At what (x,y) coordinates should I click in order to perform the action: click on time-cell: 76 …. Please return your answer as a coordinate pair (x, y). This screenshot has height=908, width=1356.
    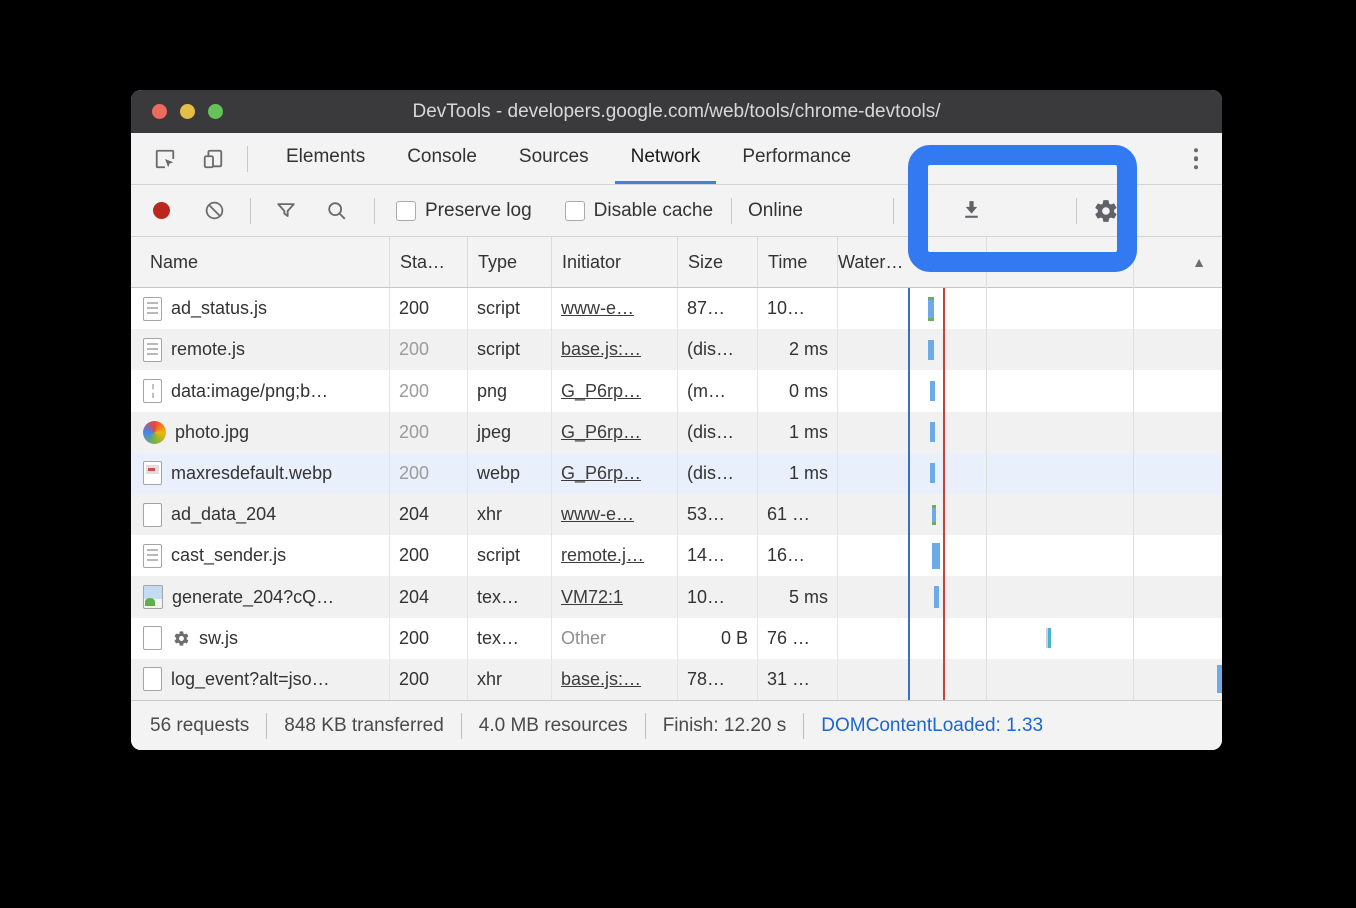
    Looking at the image, I should click on (798, 638).